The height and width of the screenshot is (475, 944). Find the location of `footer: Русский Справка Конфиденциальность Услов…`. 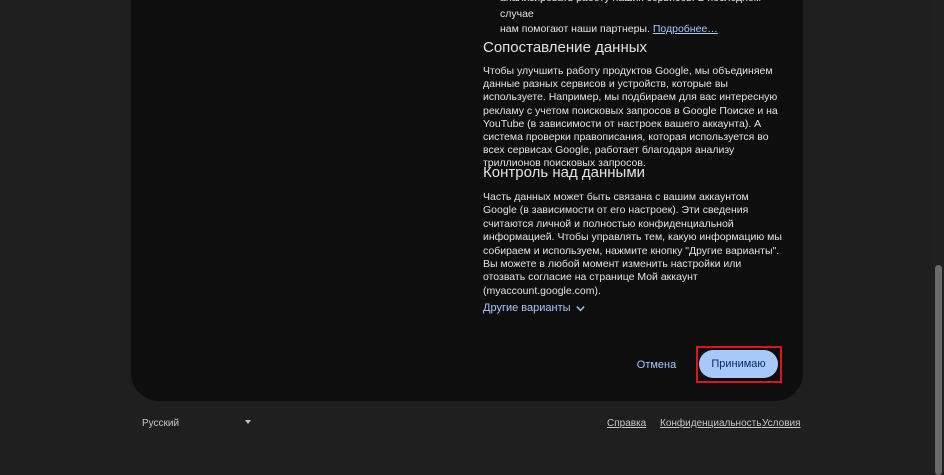

footer: Русский Справка Конфиденциальность Услов… is located at coordinates (472, 423).